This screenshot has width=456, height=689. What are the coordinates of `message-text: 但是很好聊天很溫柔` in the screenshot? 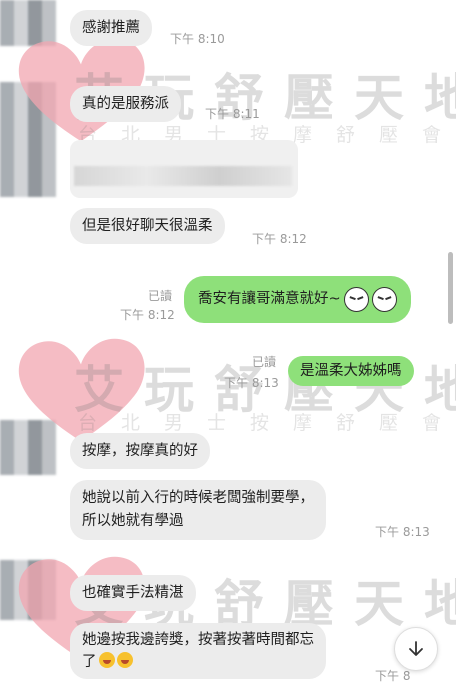 It's located at (147, 226).